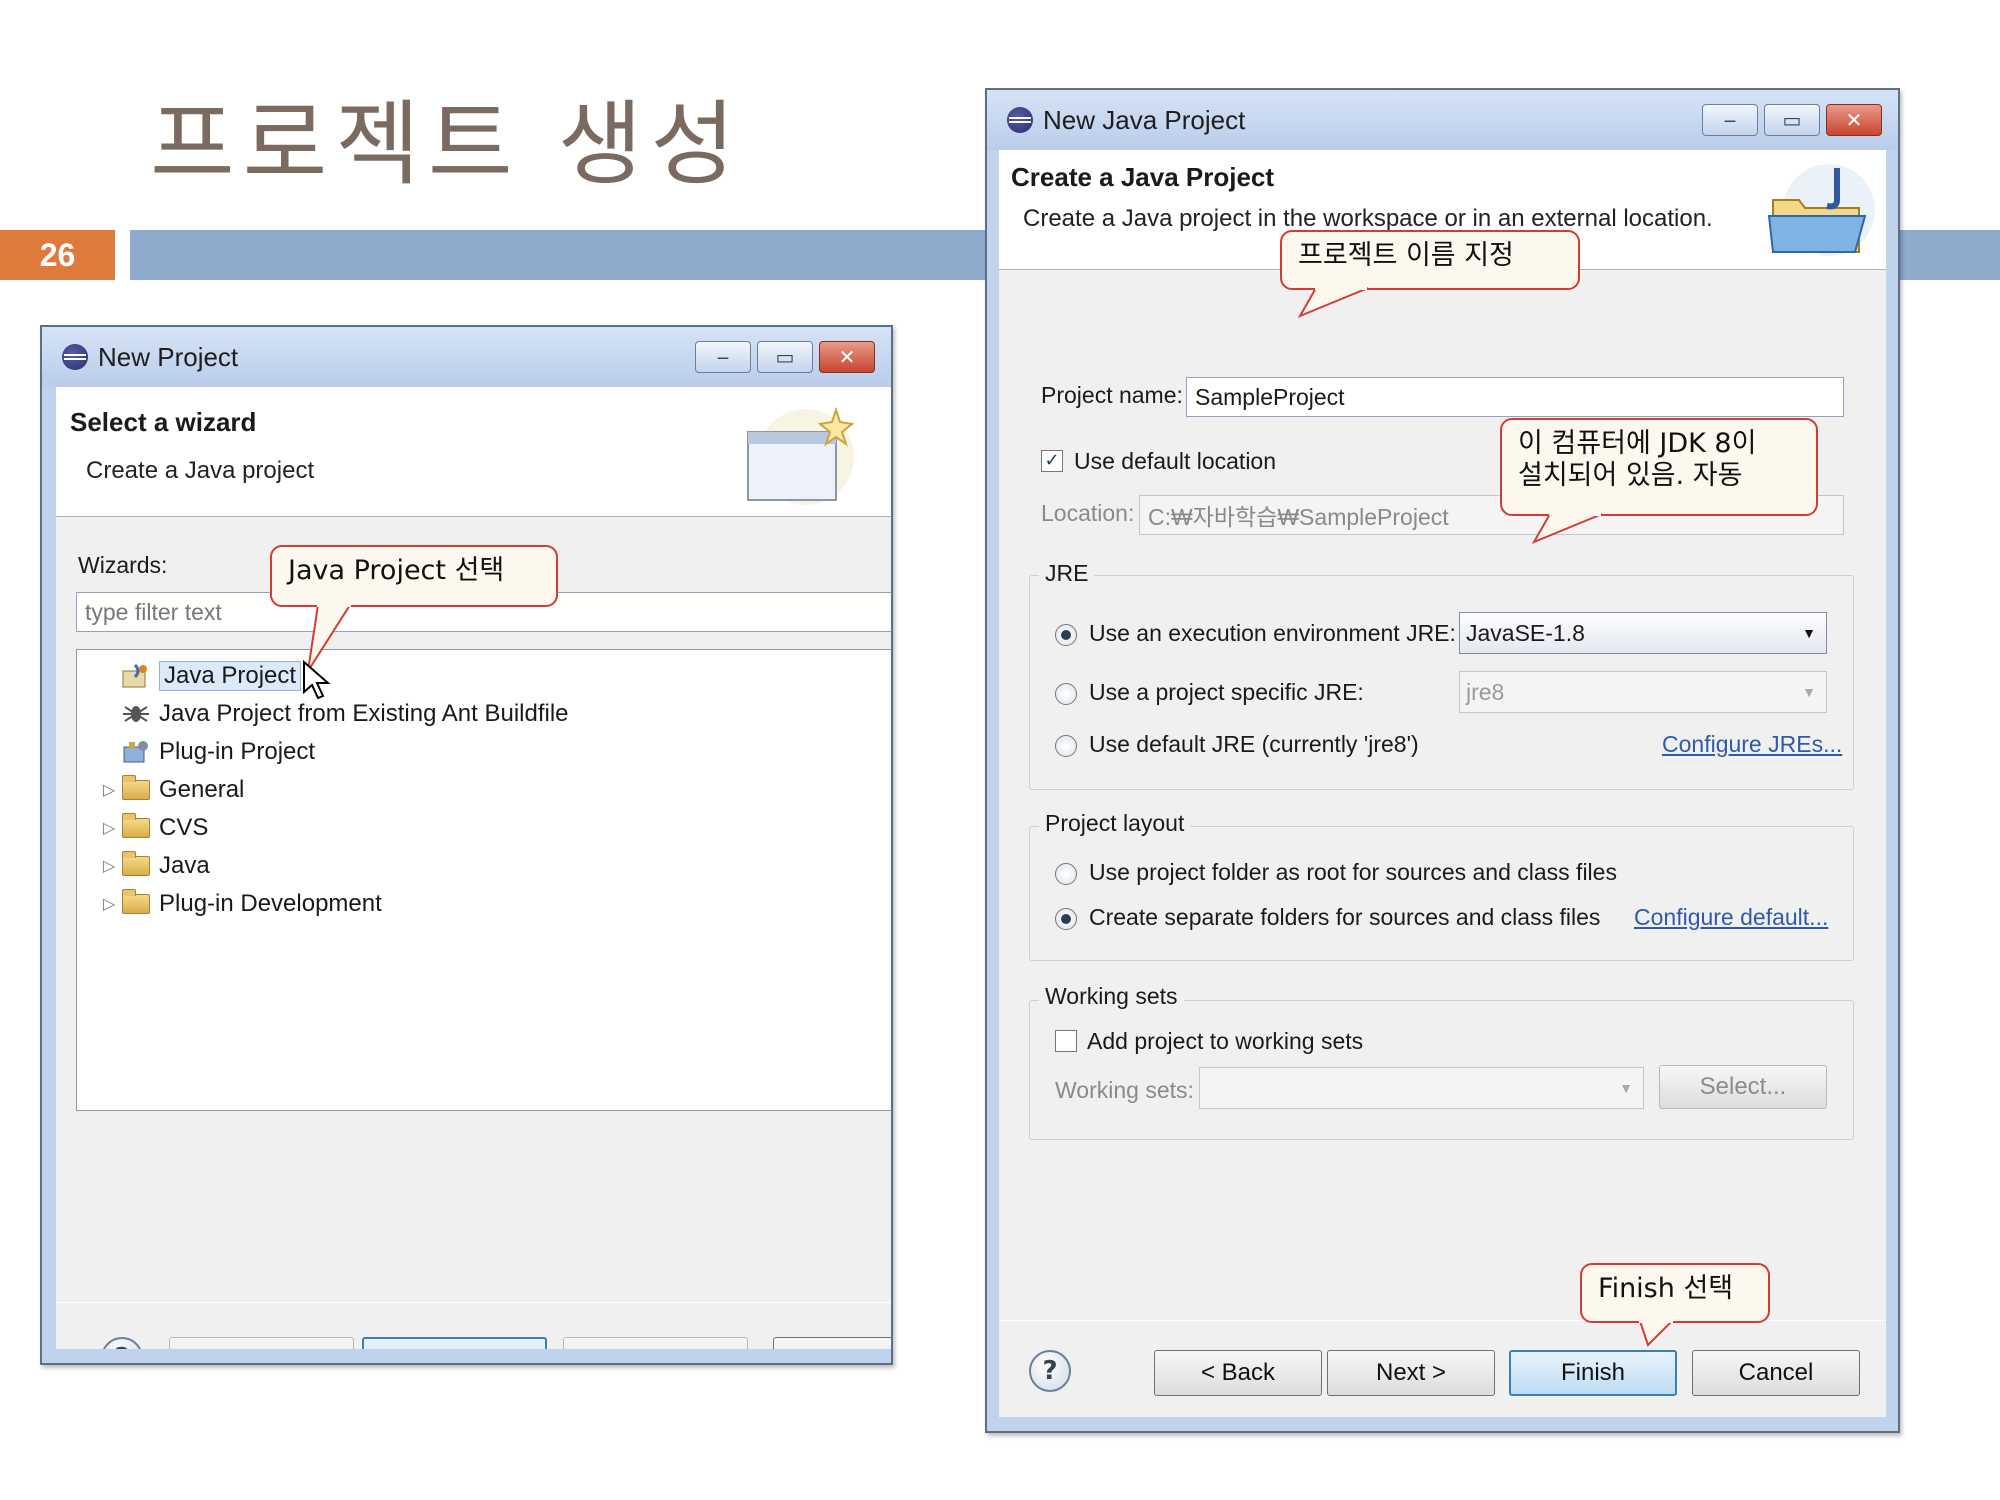  What do you see at coordinates (1637, 443) in the screenshot?
I see `callout-jdk-line1: 이 컴퓨터에 JDK 8이` at bounding box center [1637, 443].